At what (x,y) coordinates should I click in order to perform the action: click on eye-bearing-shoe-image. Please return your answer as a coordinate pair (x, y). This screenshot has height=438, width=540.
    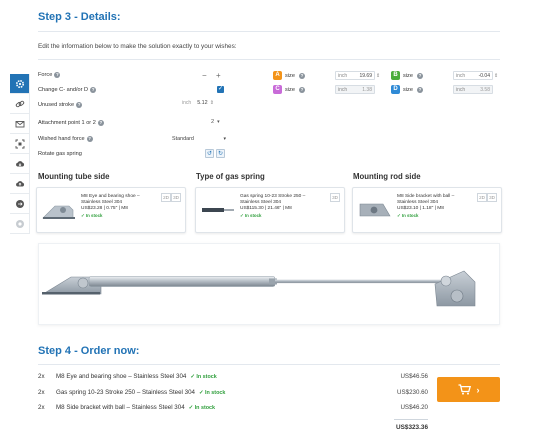
    Looking at the image, I should click on (58, 212).